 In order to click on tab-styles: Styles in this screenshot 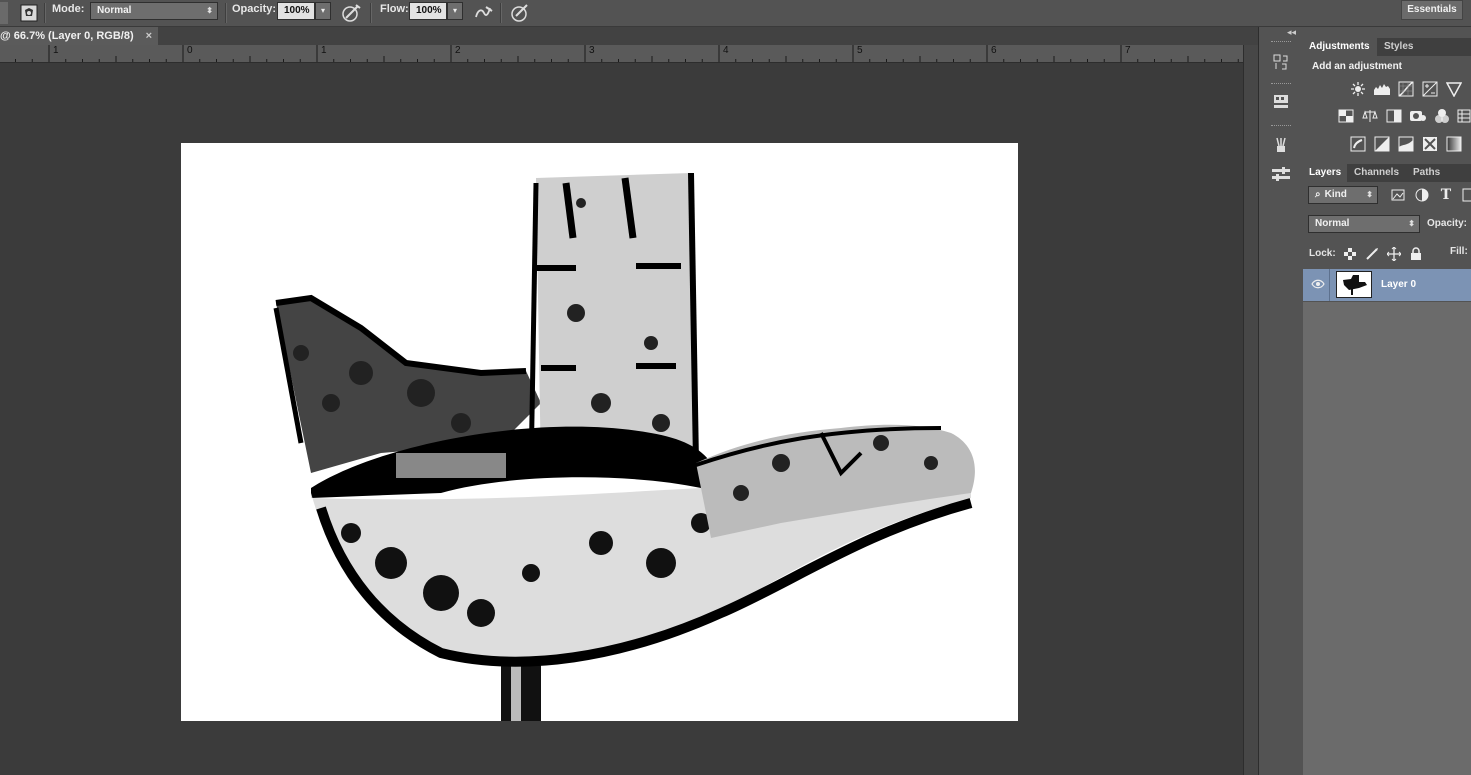, I will do `click(1401, 47)`.